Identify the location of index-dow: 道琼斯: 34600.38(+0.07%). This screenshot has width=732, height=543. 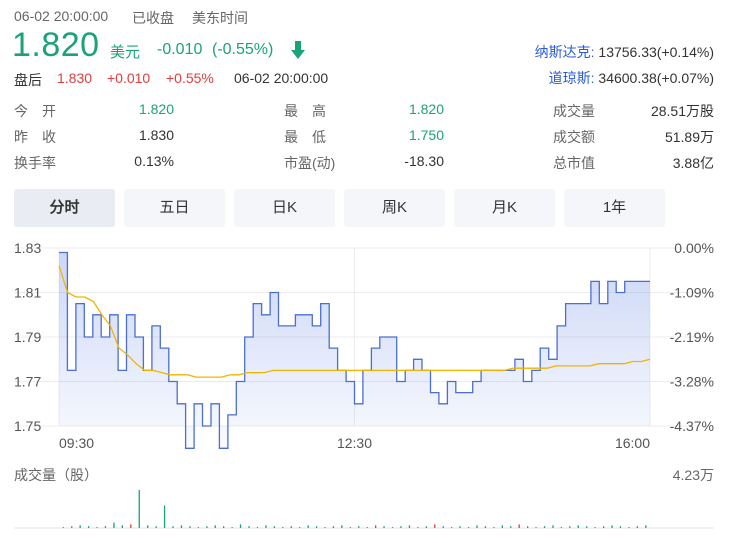
(631, 78).